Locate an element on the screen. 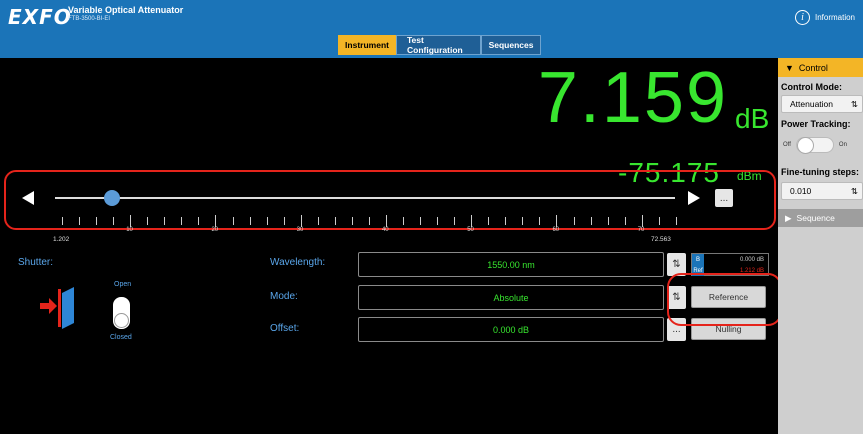  information-label: Information is located at coordinates (834, 17).